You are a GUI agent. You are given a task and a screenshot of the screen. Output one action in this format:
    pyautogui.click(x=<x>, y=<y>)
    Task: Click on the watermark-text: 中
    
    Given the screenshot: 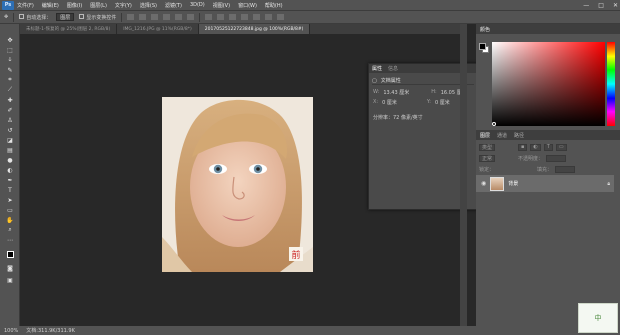 What is the action you would take?
    pyautogui.click(x=598, y=318)
    